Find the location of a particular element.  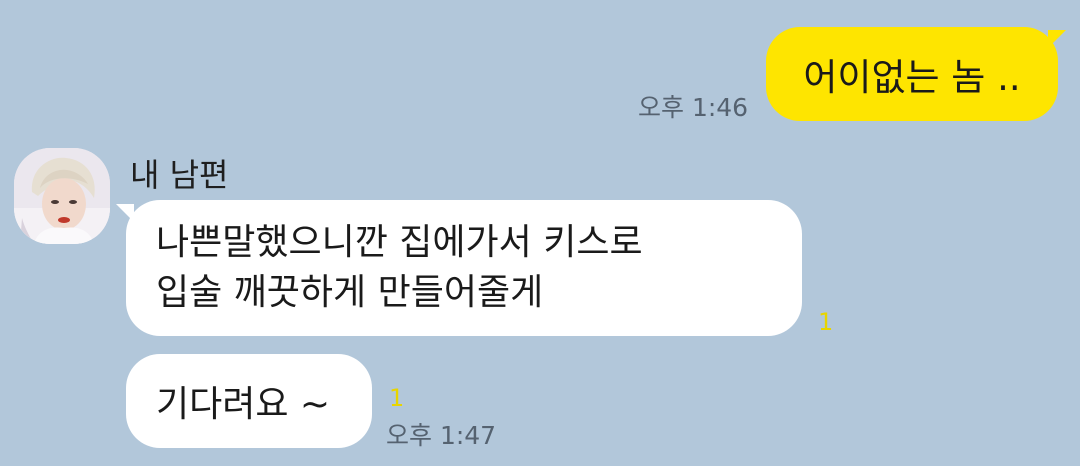

incoming-message-bubble: 기다려요 ~ is located at coordinates (249, 401).